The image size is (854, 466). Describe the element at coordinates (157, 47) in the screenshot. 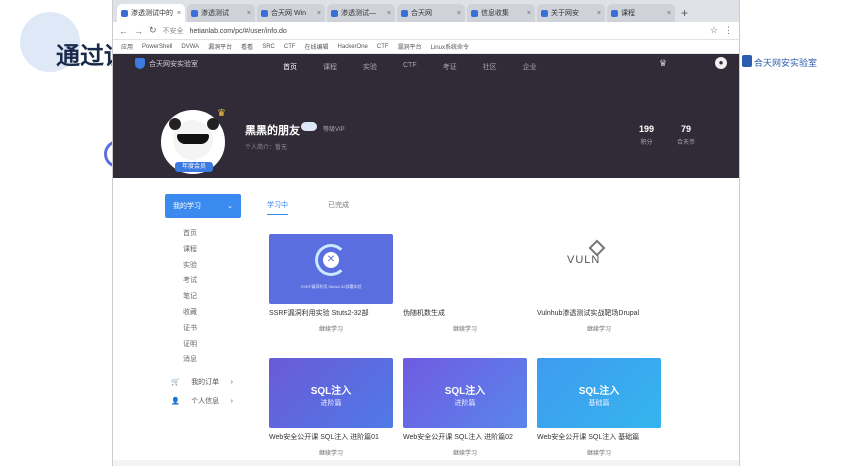

I see `bookmark-item: PowerShell` at that location.